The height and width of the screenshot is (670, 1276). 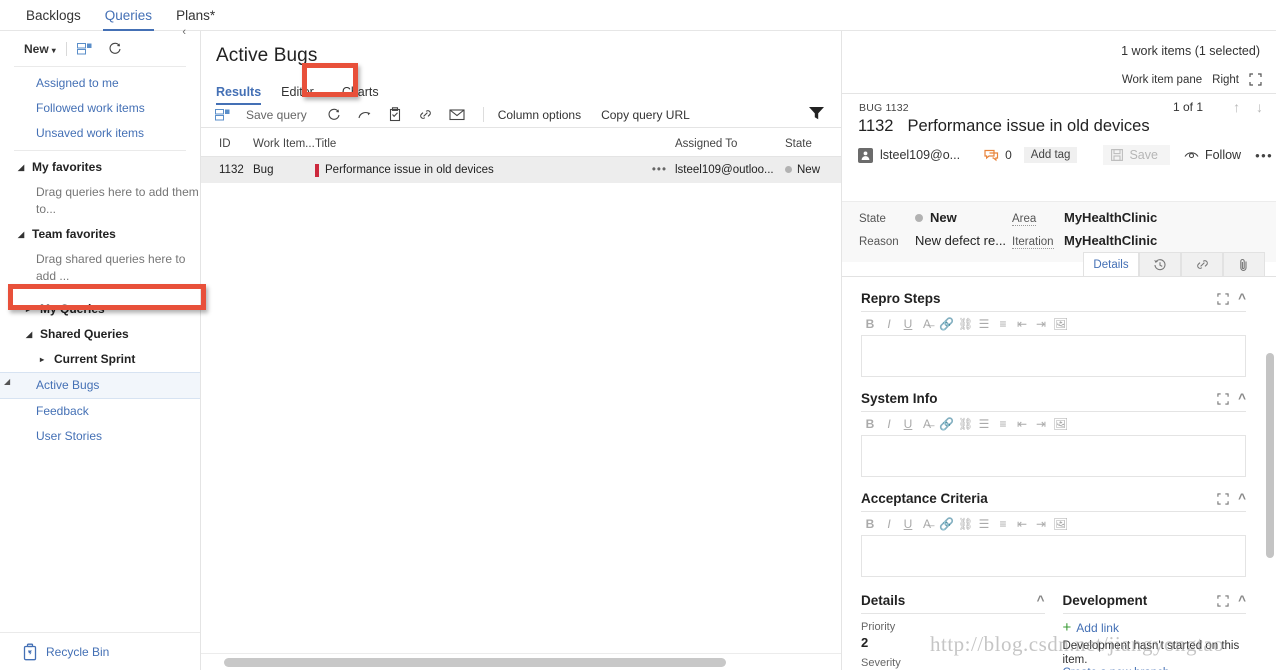 I want to click on vertical-scrollbar-thumb, so click(x=1270, y=455).